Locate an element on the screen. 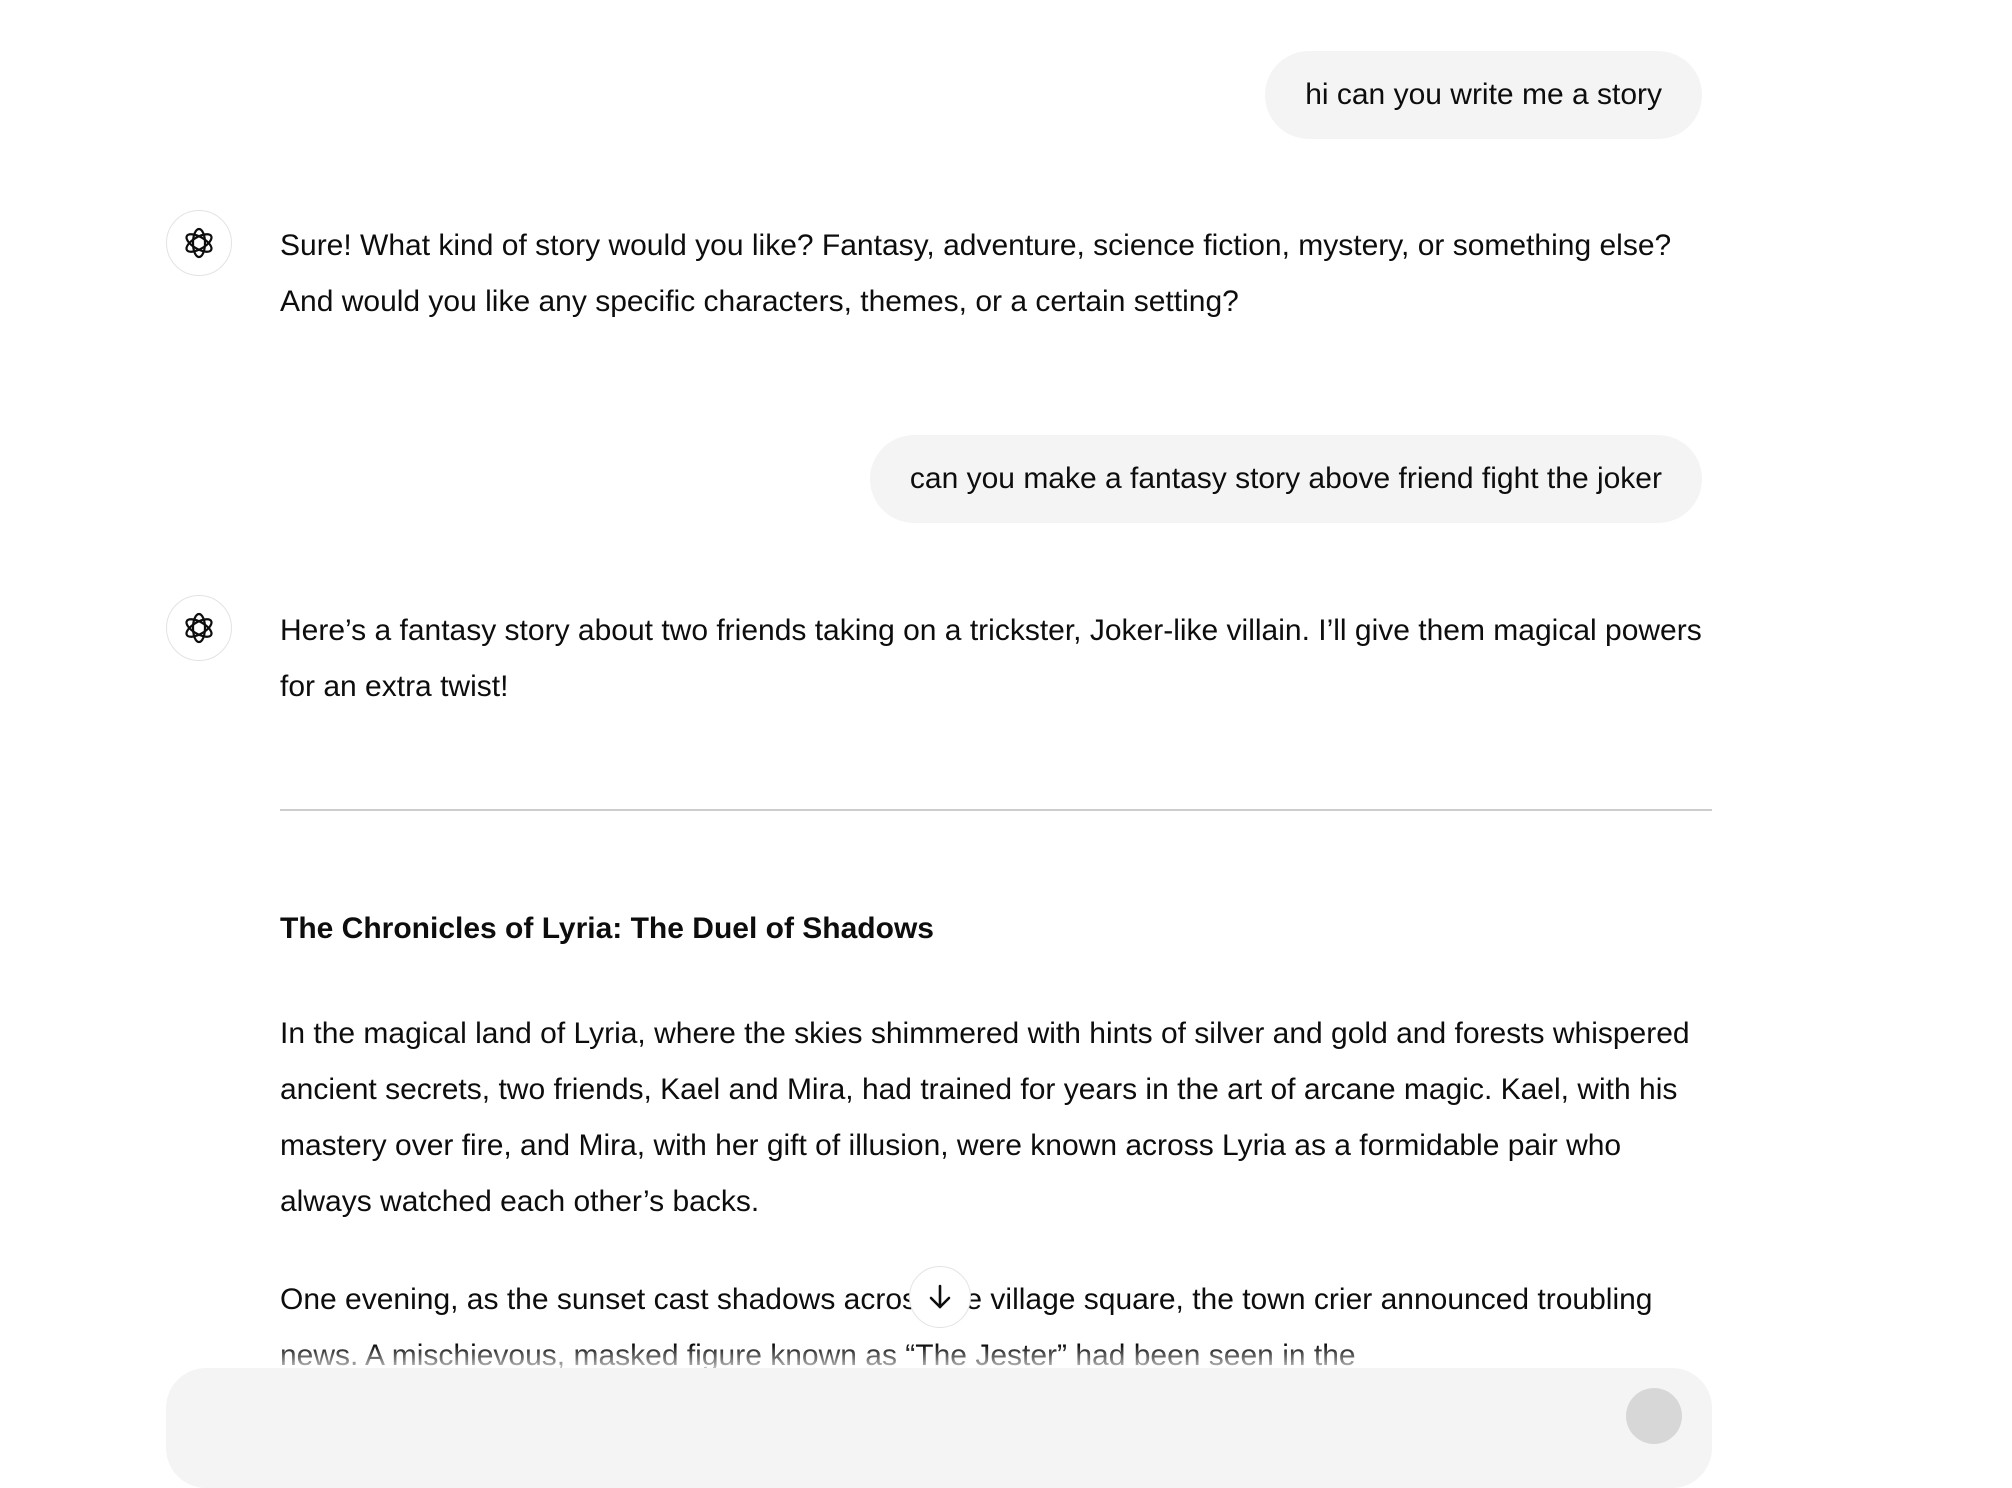  arrow-down-icon is located at coordinates (940, 1296).